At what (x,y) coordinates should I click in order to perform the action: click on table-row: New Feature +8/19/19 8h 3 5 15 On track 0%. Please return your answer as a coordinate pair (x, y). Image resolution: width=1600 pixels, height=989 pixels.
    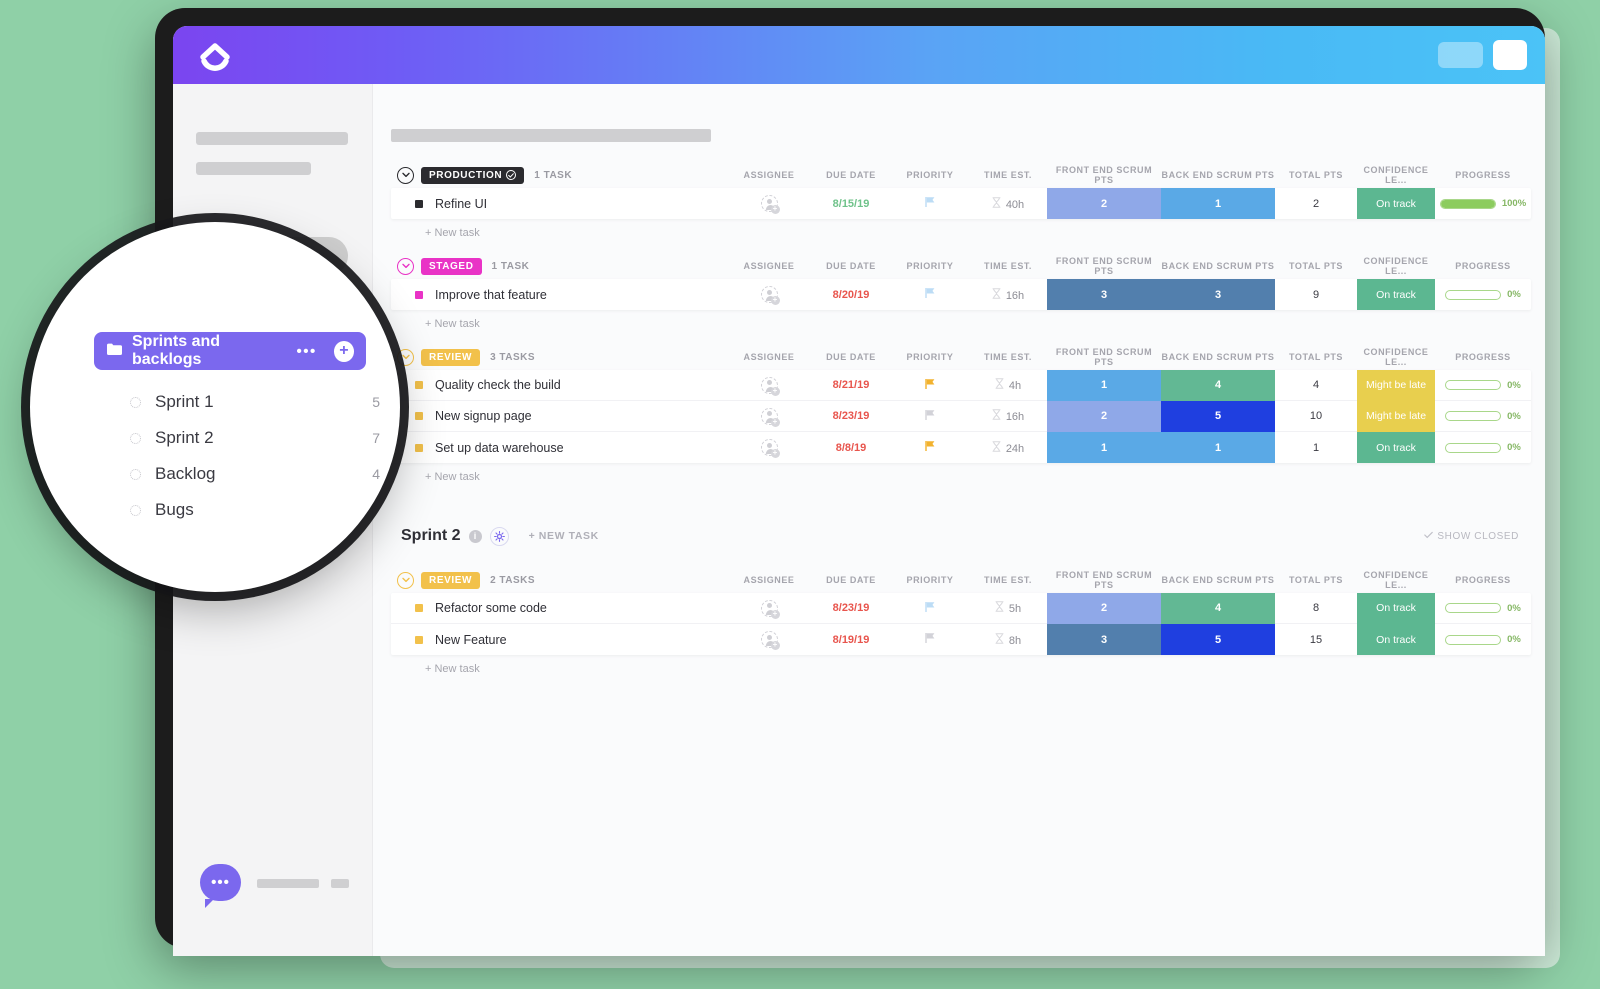
    Looking at the image, I should click on (961, 639).